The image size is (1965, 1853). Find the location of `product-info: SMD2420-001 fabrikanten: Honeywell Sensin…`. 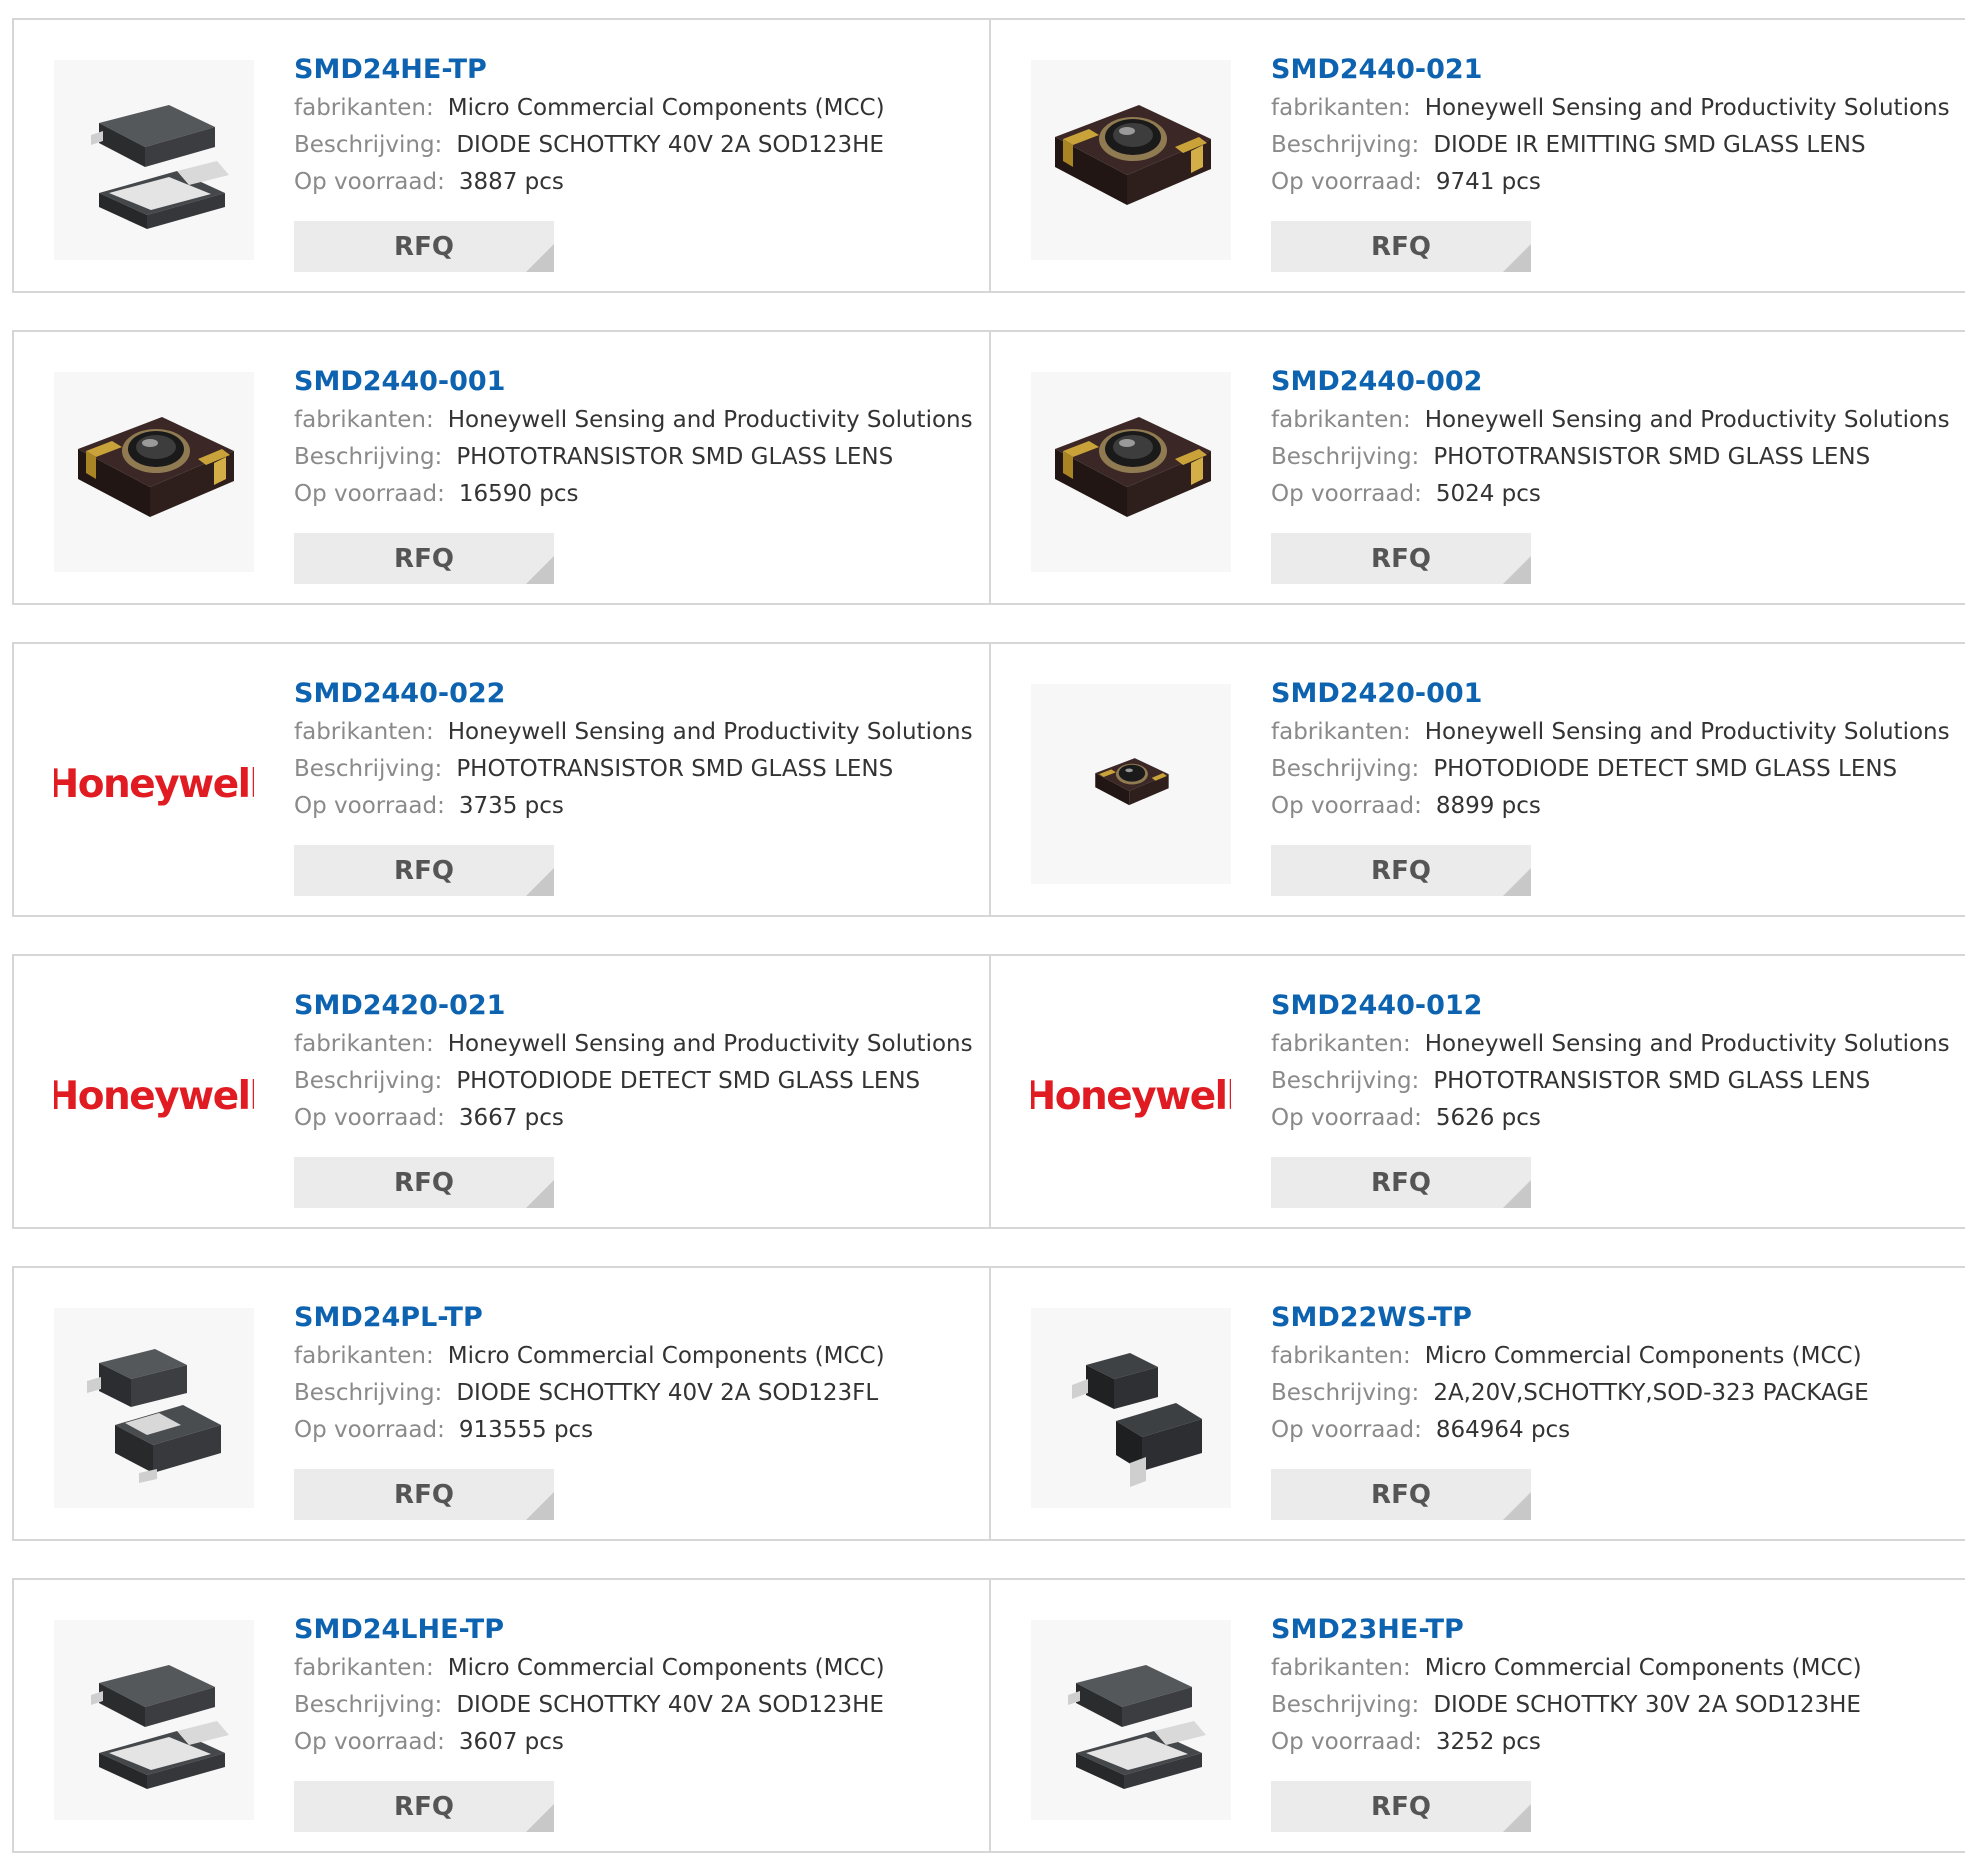

product-info: SMD2420-001 fabrikanten: Honeywell Sensin… is located at coordinates (1614, 749).